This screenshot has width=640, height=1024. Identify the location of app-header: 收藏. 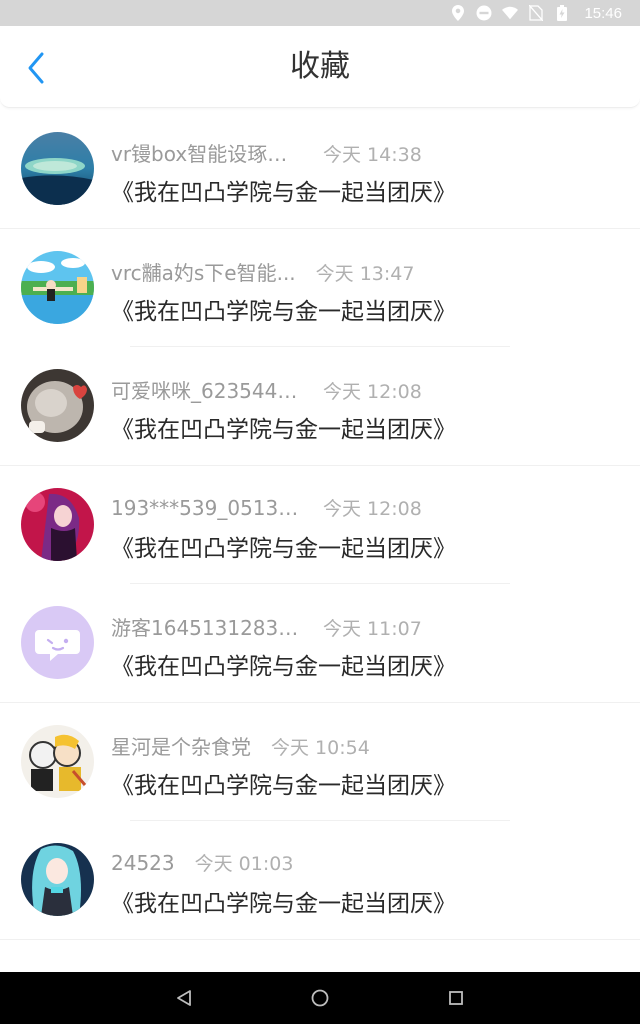
(320, 67).